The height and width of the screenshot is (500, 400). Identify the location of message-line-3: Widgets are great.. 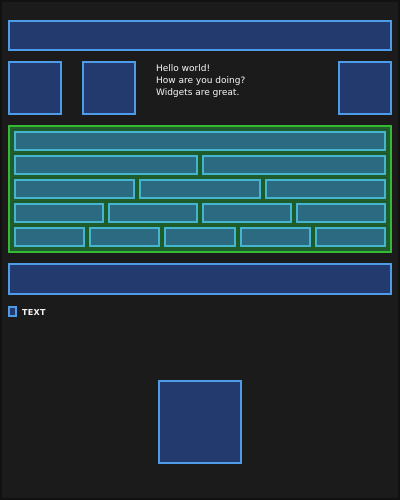
(198, 93).